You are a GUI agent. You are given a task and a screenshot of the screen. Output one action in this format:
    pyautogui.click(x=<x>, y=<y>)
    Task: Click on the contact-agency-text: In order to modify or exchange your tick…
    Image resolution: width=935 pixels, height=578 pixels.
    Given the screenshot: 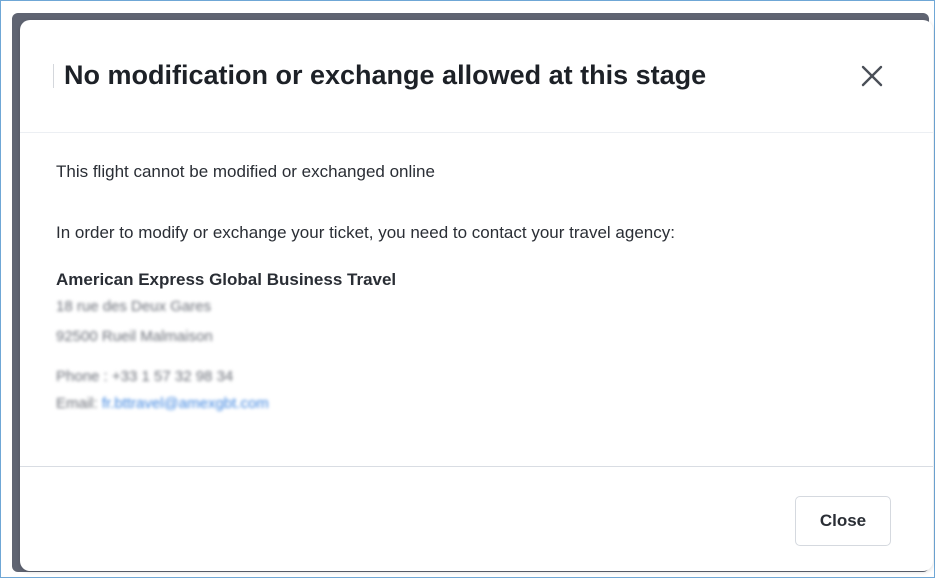 What is the action you would take?
    pyautogui.click(x=365, y=232)
    